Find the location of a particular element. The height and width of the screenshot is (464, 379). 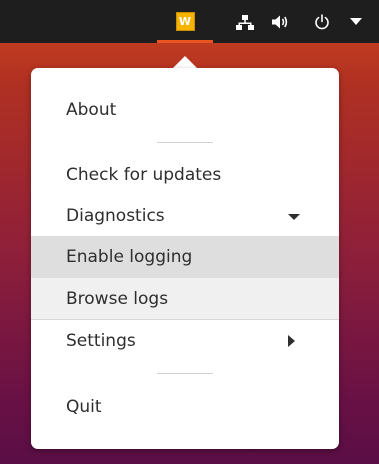

power-icon is located at coordinates (322, 21).